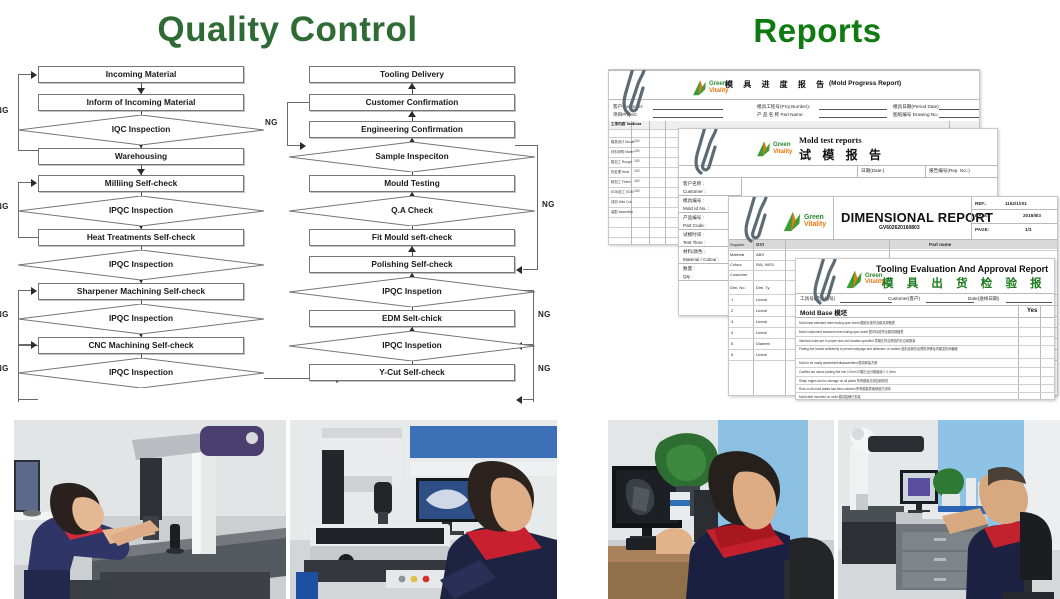  I want to click on photo-metrology-office, so click(949, 509).